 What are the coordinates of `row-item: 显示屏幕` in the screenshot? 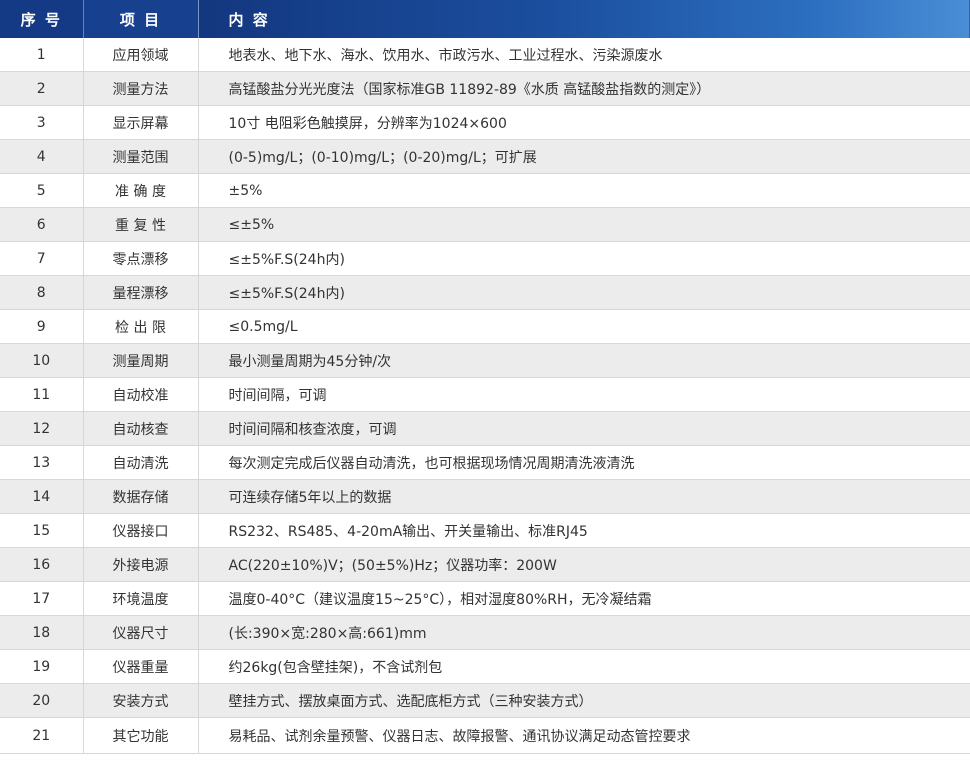 It's located at (141, 122).